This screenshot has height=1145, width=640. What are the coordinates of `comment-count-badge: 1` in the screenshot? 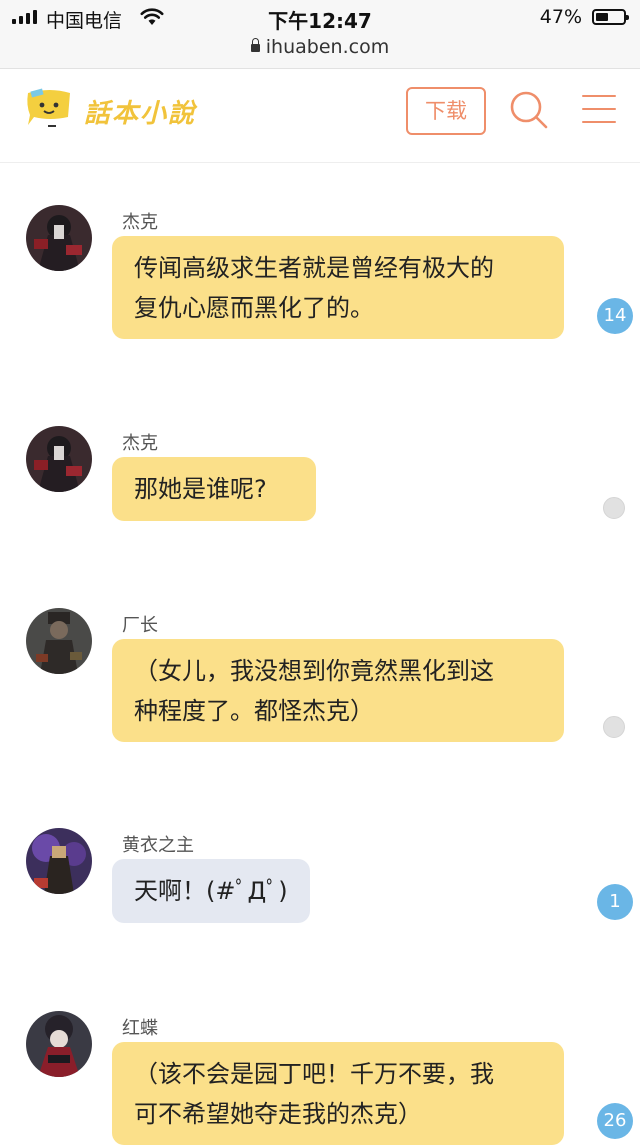 It's located at (615, 902).